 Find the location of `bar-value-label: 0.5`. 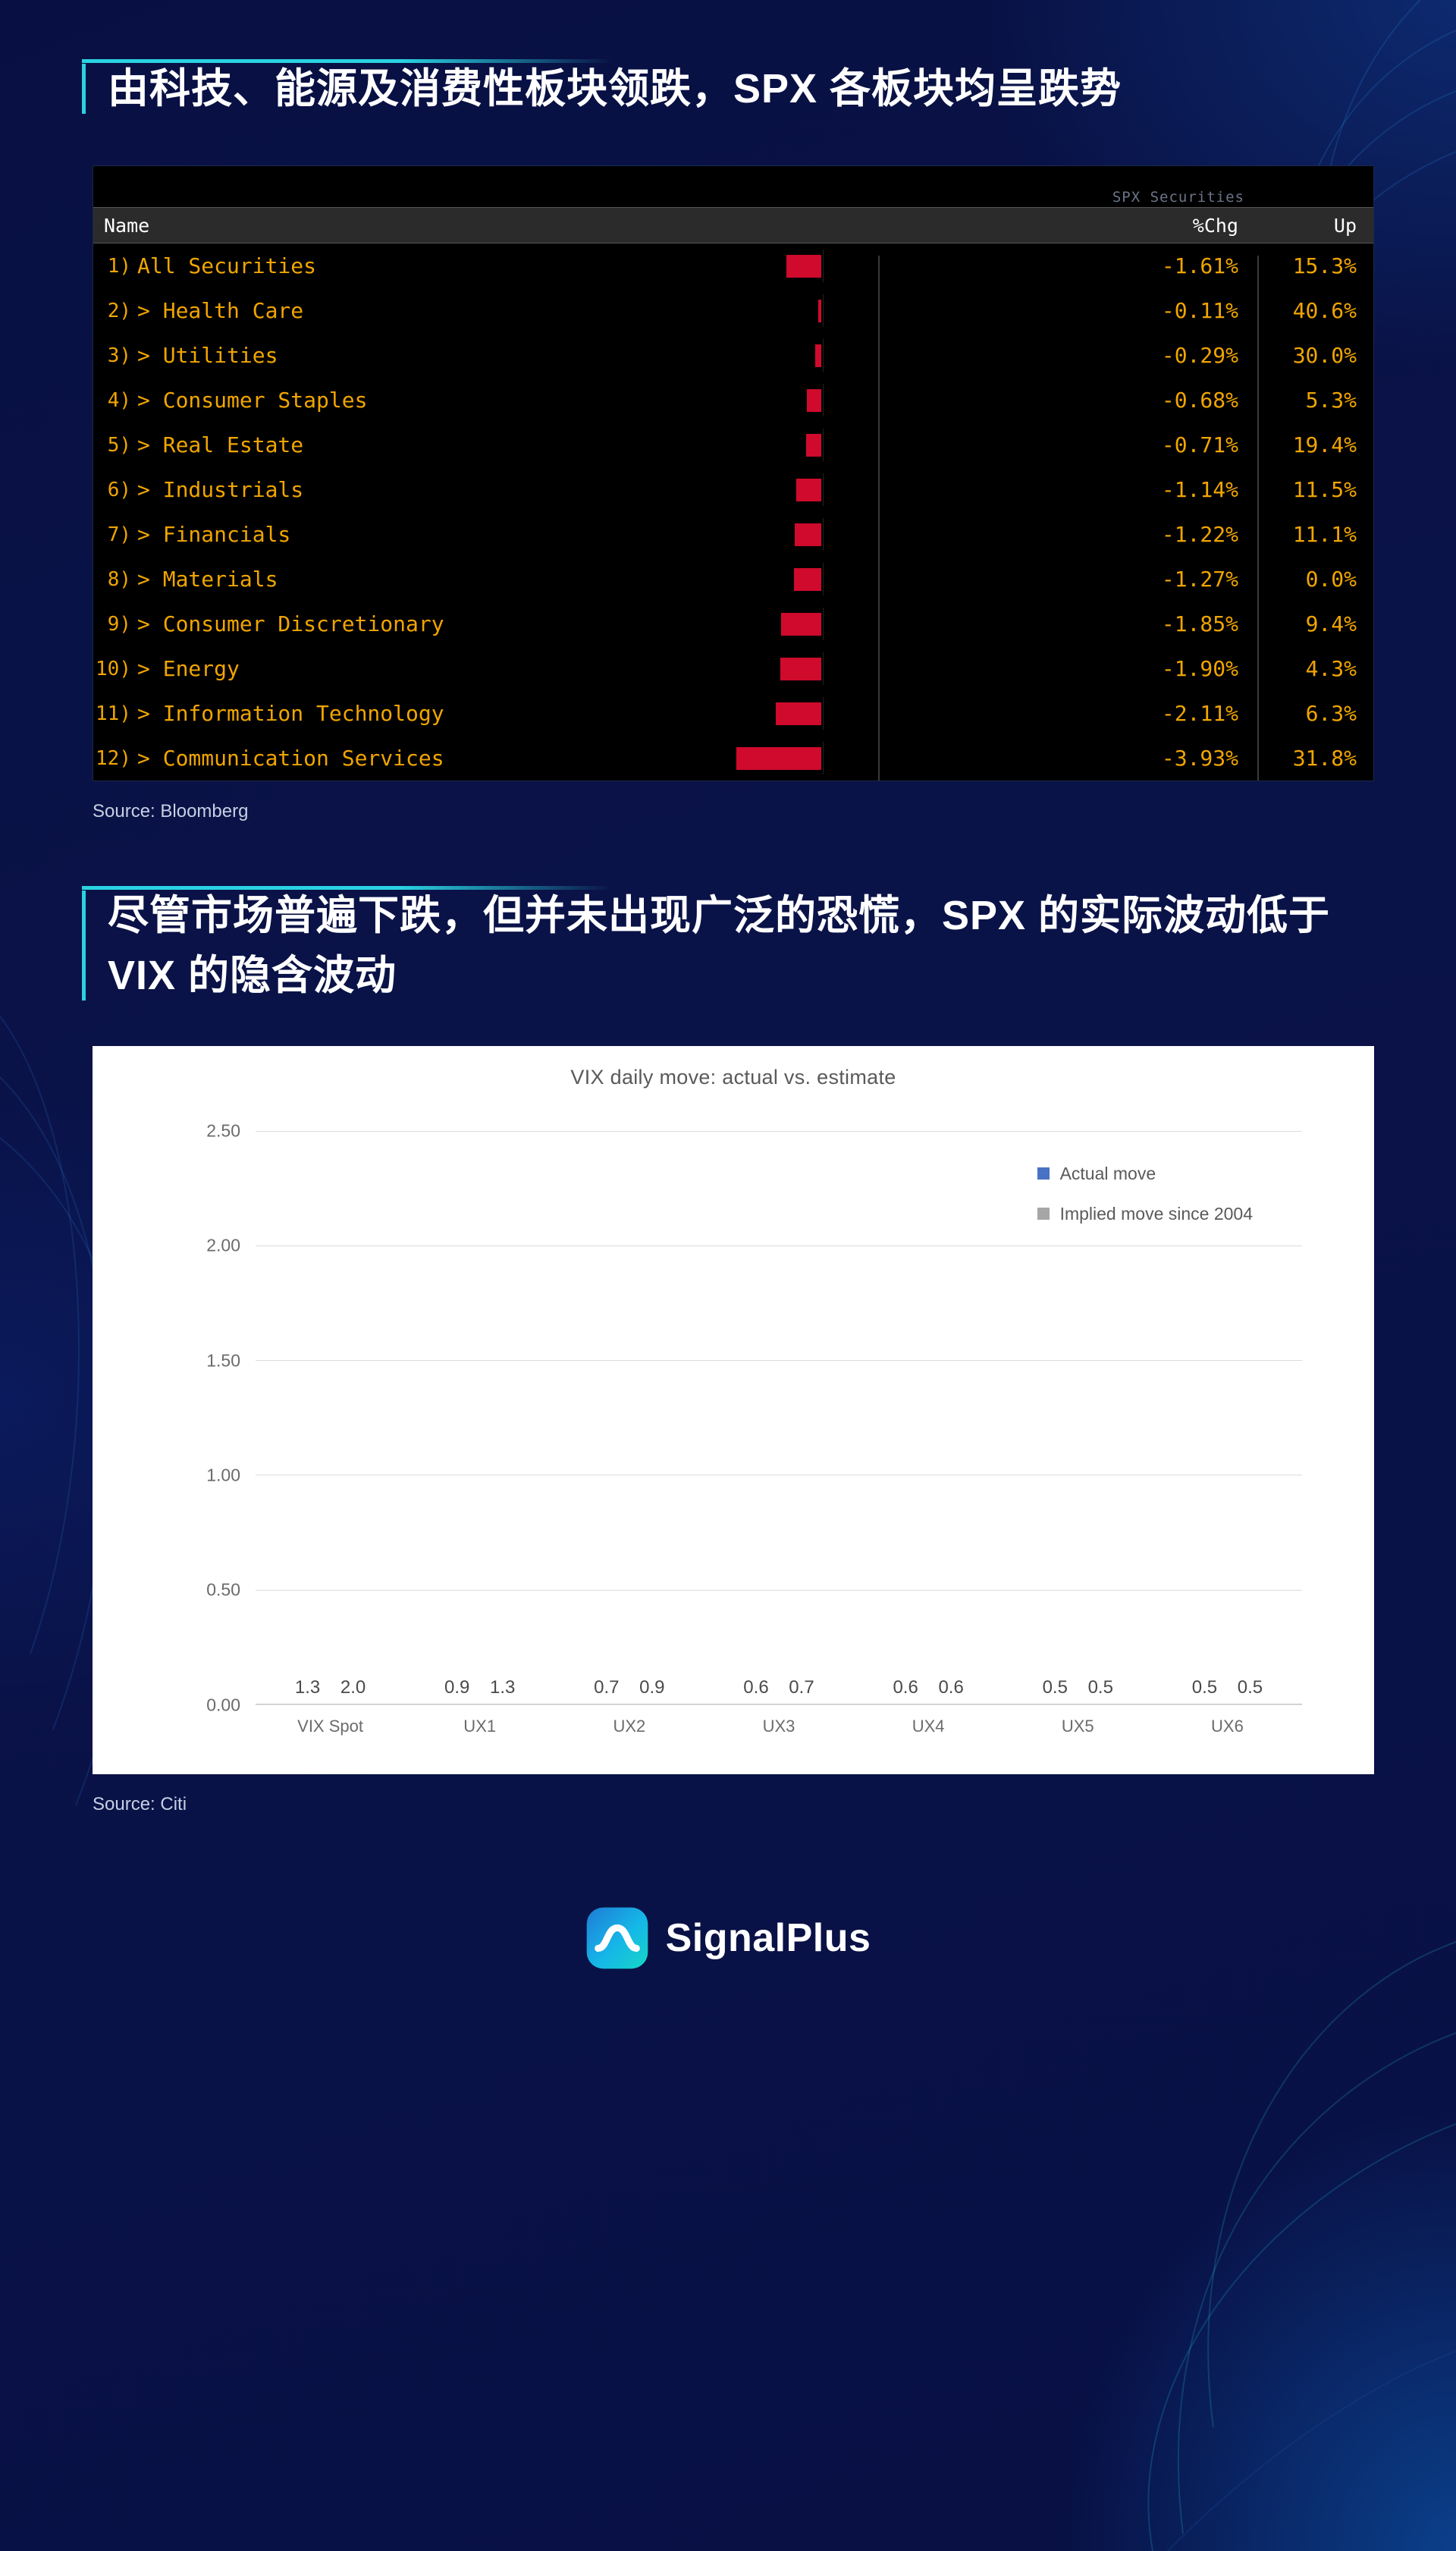

bar-value-label: 0.5 is located at coordinates (1100, 1687).